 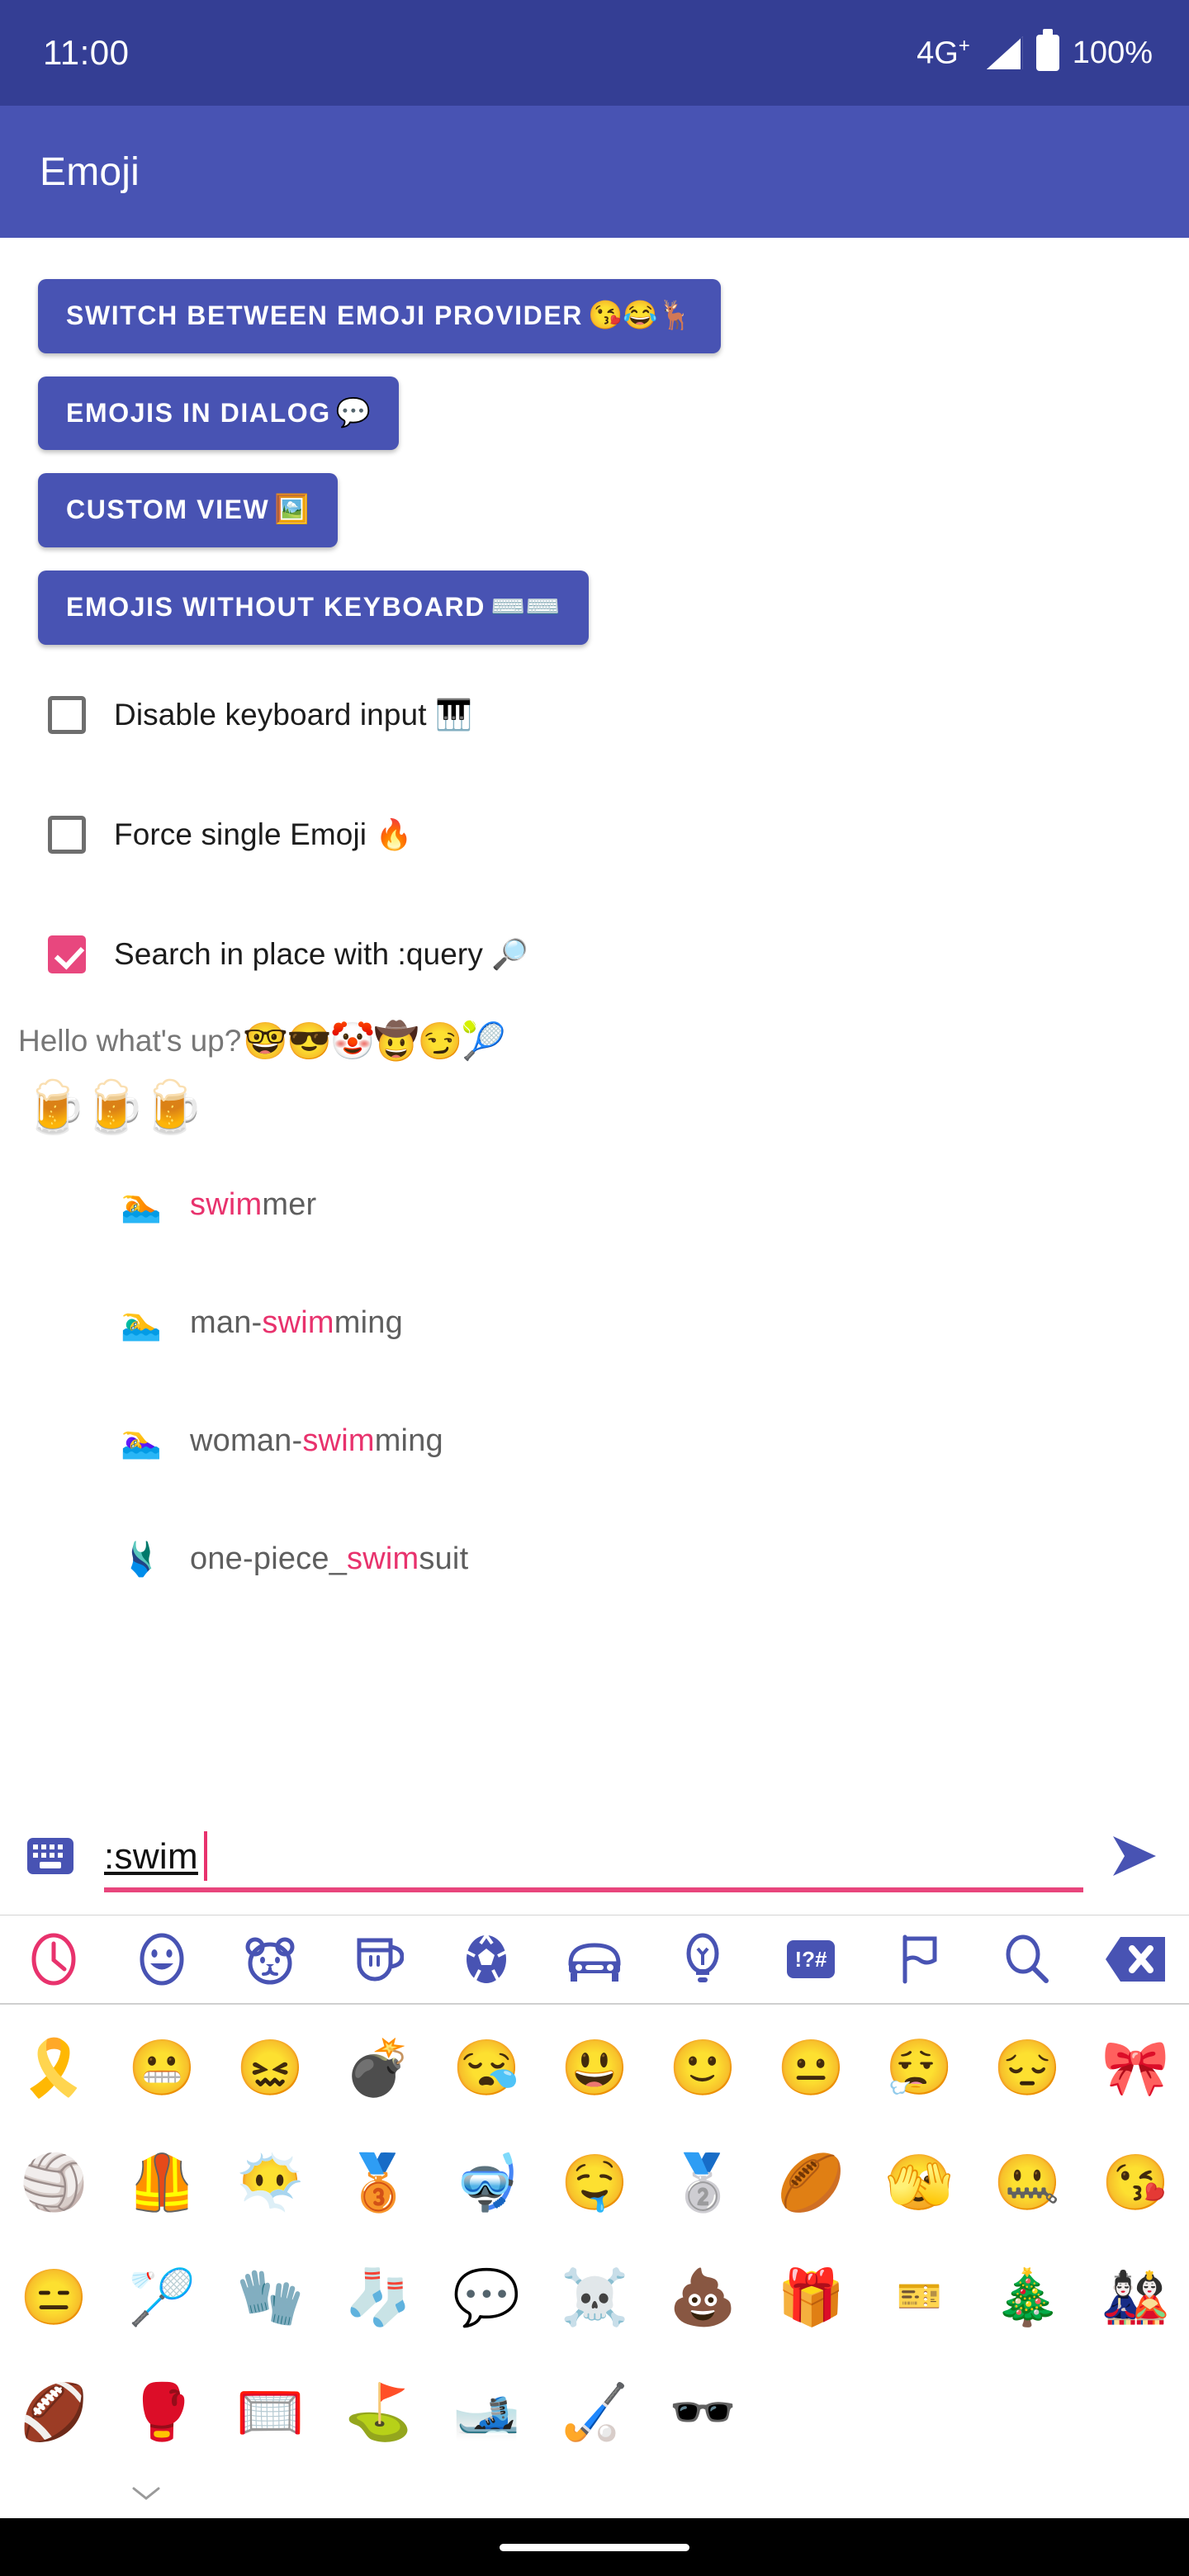 I want to click on emoji-cell: 🏑, so click(x=595, y=2411).